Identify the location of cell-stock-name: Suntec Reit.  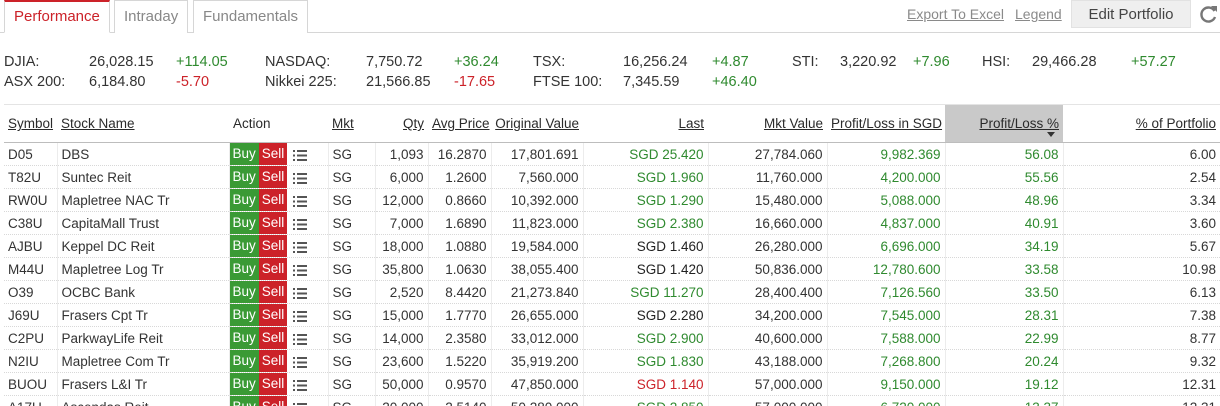
(142, 177).